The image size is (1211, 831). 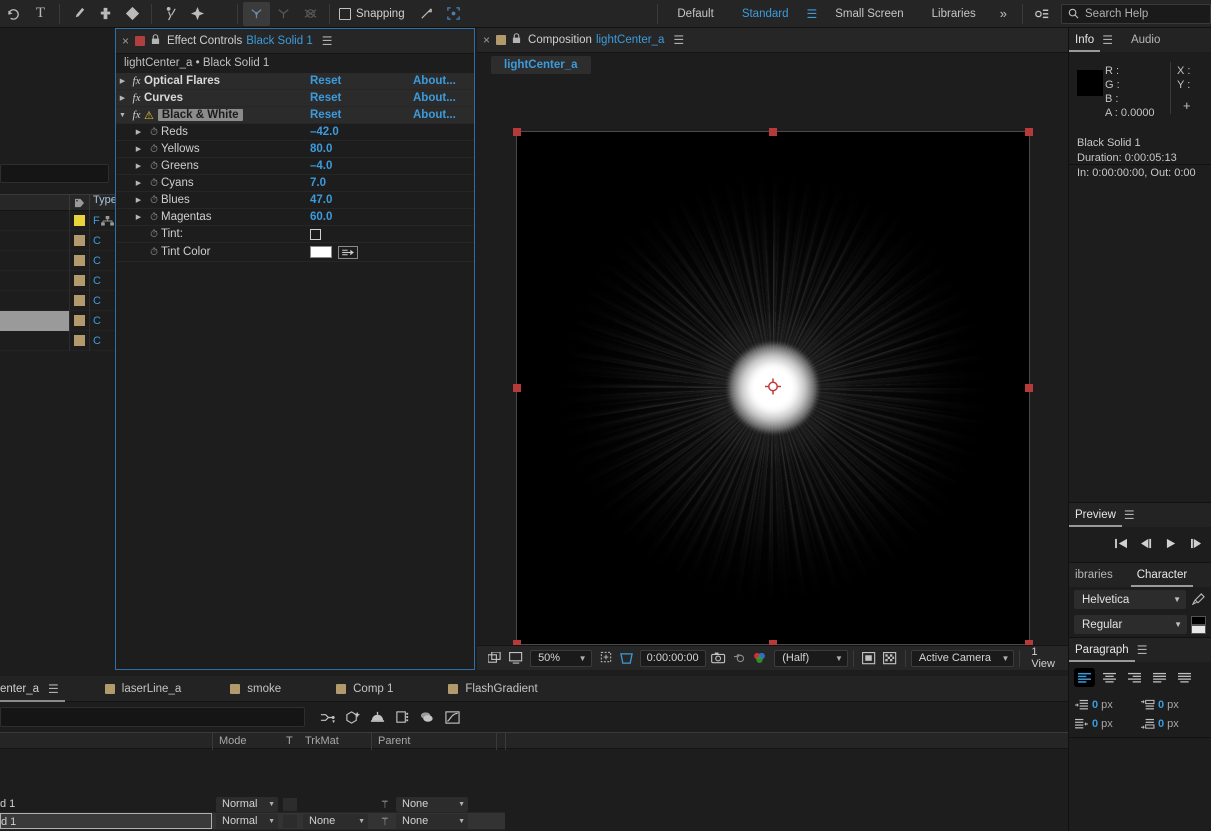 I want to click on show-channel-icon, so click(x=760, y=658).